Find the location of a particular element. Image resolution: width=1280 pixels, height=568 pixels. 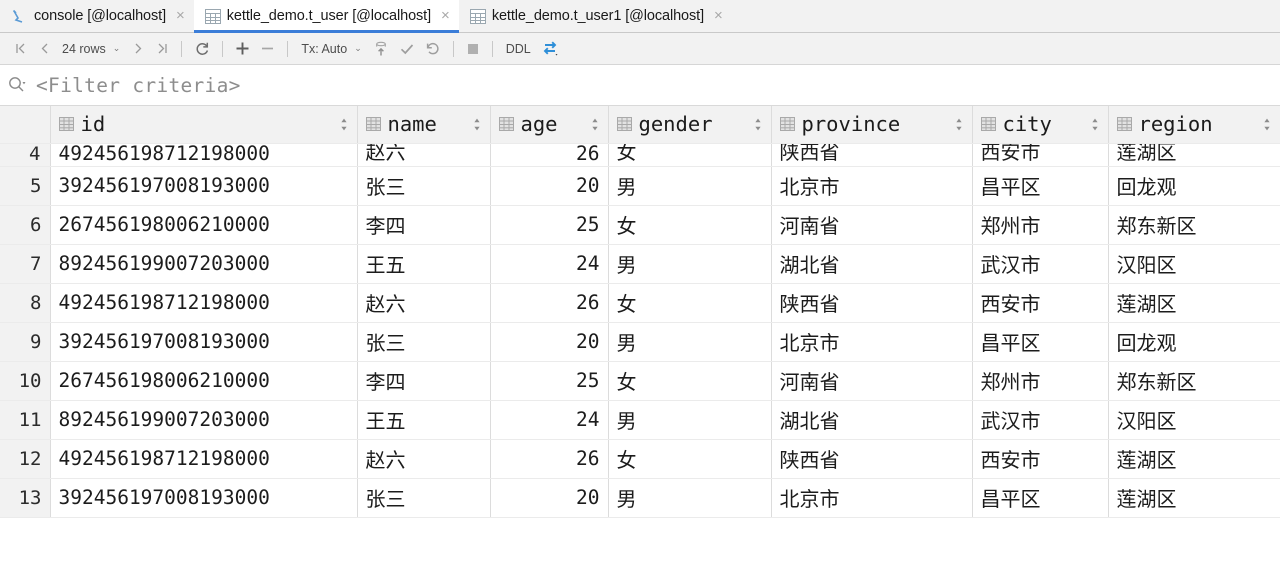

rollback-button is located at coordinates (433, 49).